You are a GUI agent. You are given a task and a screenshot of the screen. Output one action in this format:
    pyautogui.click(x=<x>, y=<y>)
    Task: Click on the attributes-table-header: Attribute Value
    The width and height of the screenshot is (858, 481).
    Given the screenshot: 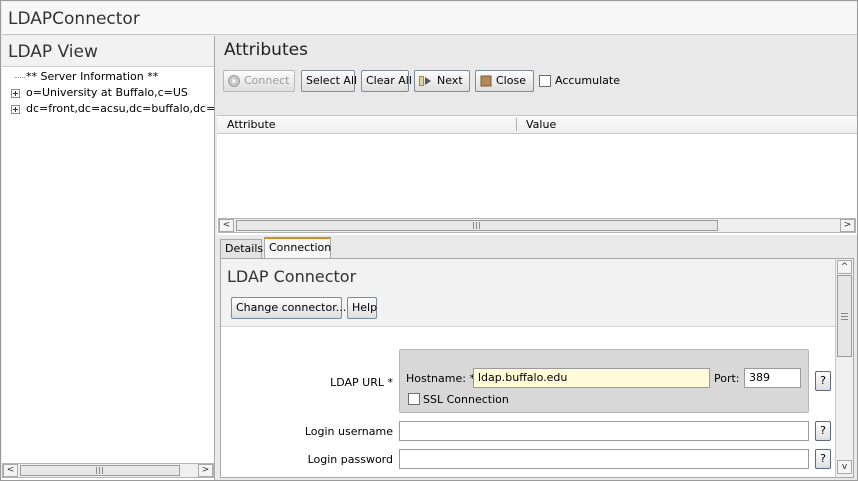 What is the action you would take?
    pyautogui.click(x=537, y=125)
    